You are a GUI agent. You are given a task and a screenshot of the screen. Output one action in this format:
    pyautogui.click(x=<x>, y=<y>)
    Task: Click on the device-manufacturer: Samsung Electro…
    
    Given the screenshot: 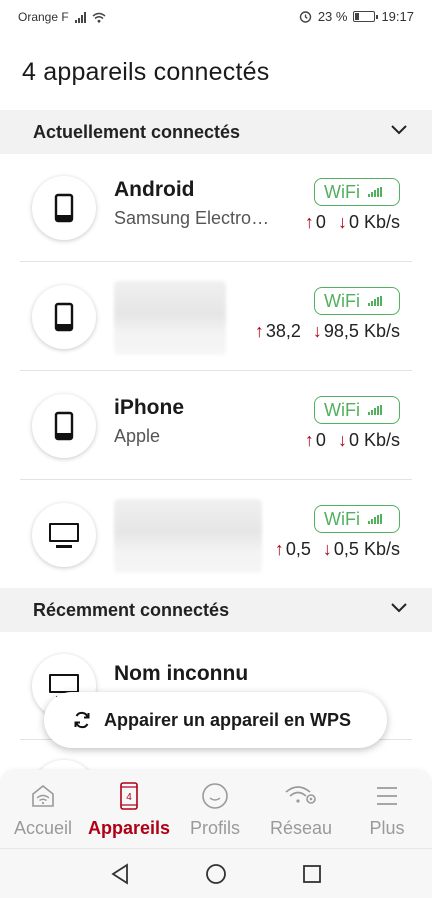 What is the action you would take?
    pyautogui.click(x=192, y=218)
    